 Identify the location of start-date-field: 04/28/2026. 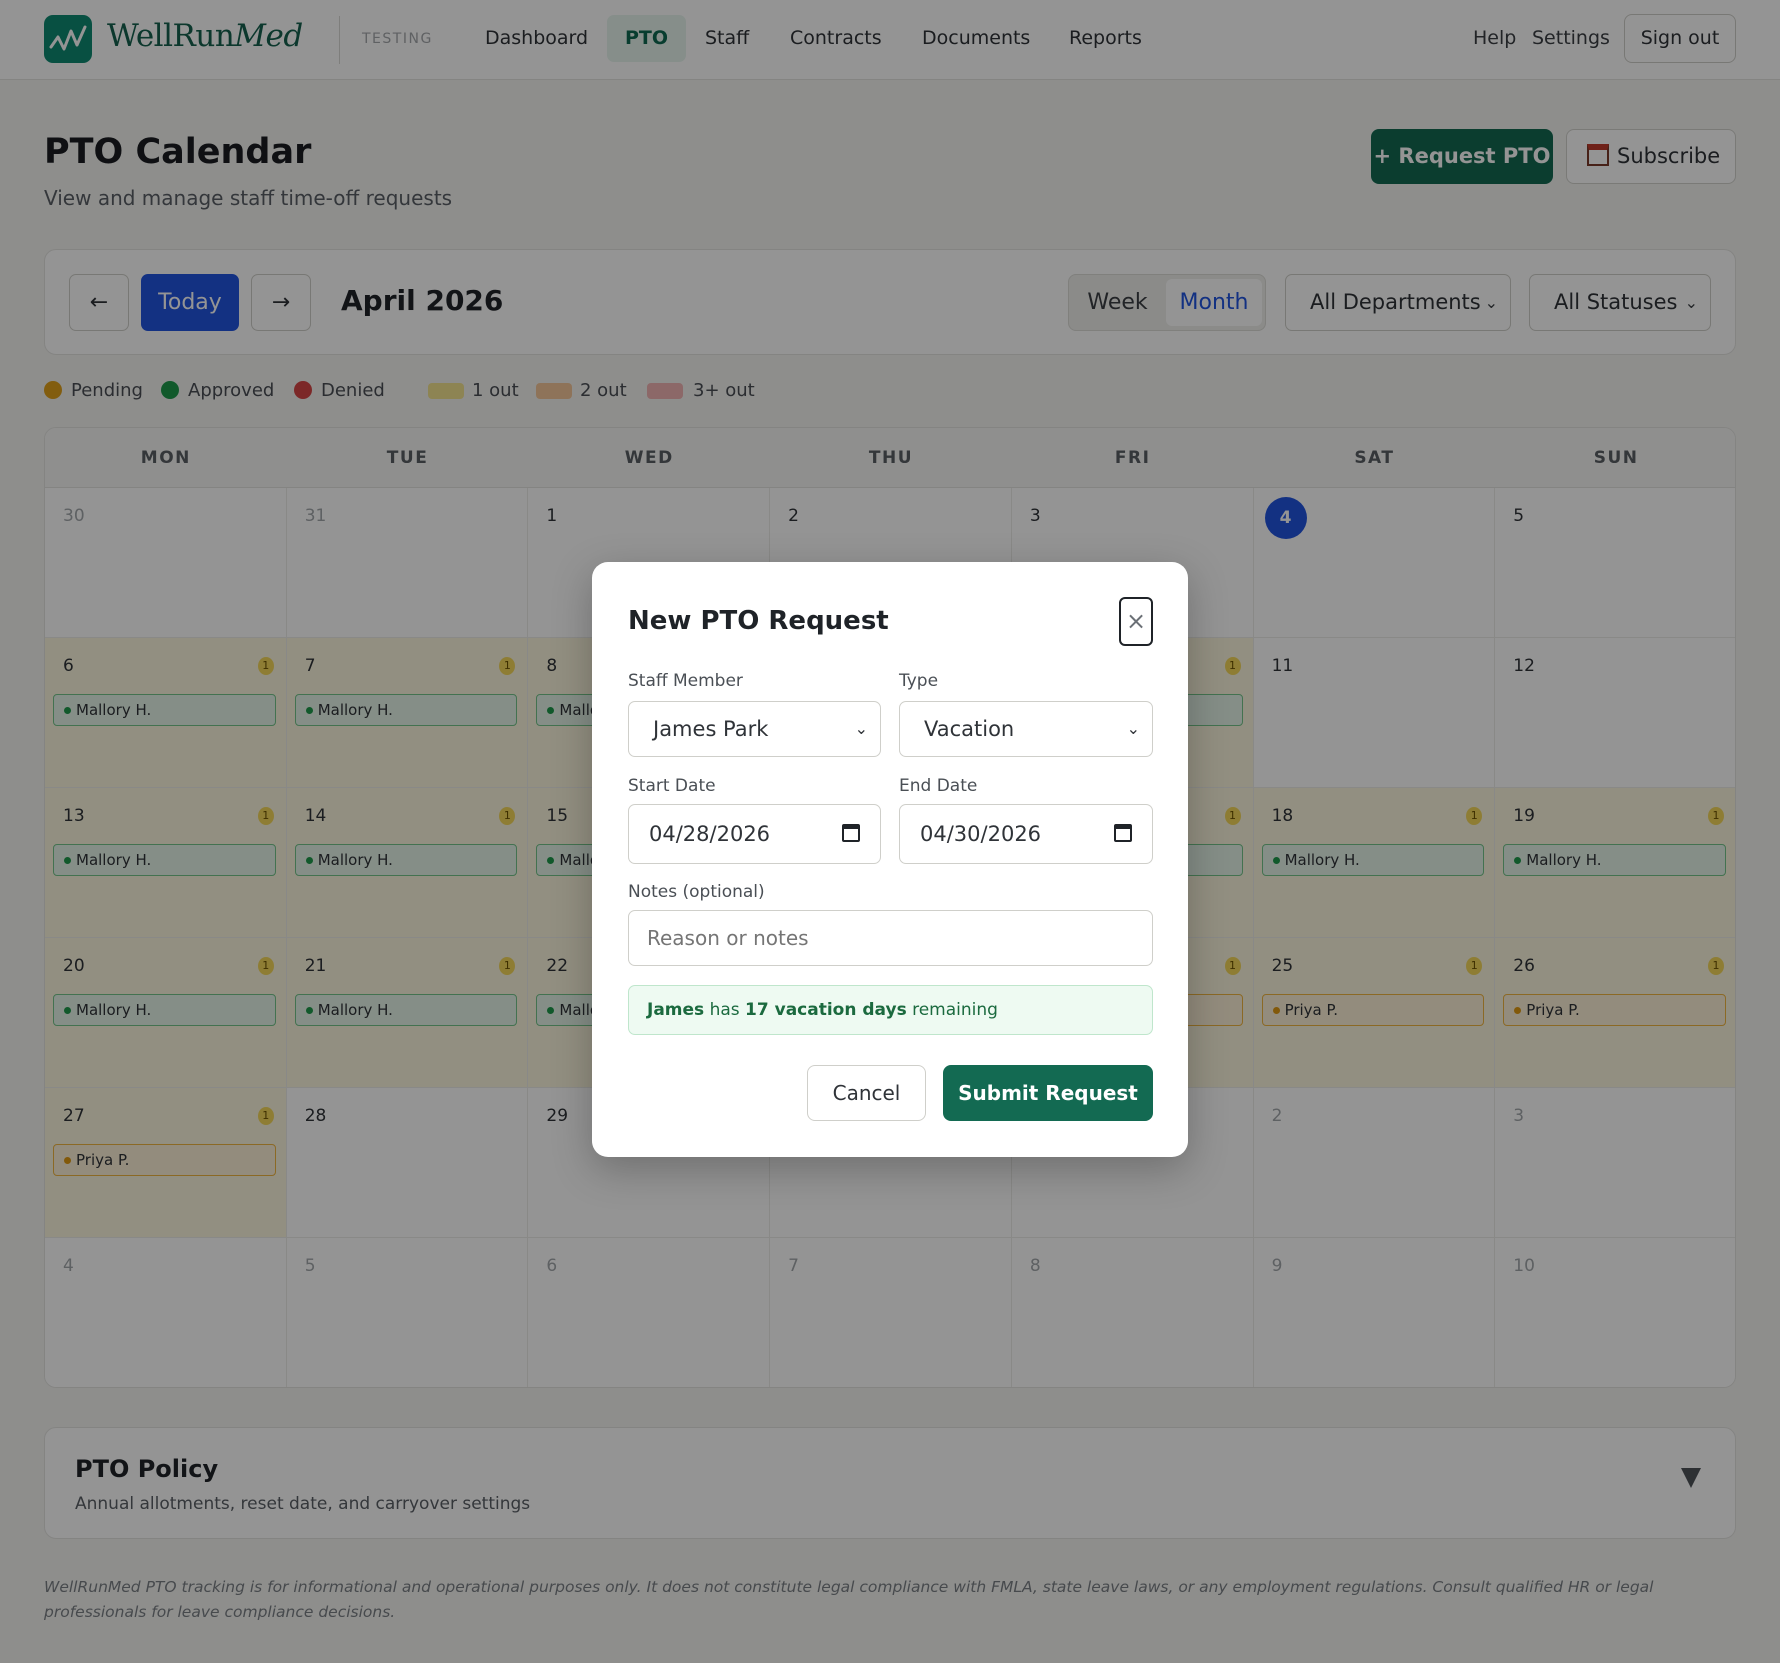
(754, 834).